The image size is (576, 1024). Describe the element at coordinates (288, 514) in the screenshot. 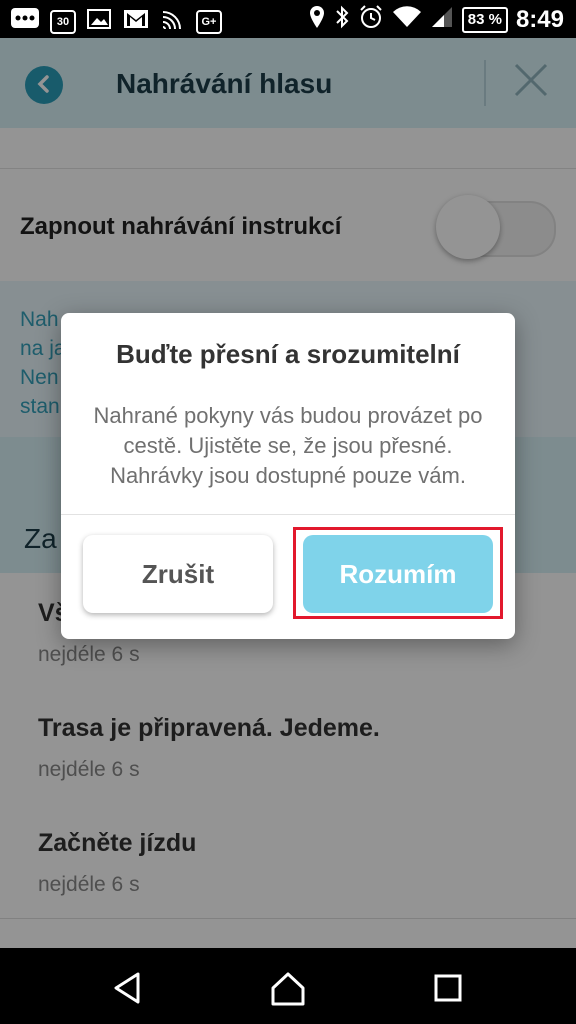

I see `dialog-divider` at that location.